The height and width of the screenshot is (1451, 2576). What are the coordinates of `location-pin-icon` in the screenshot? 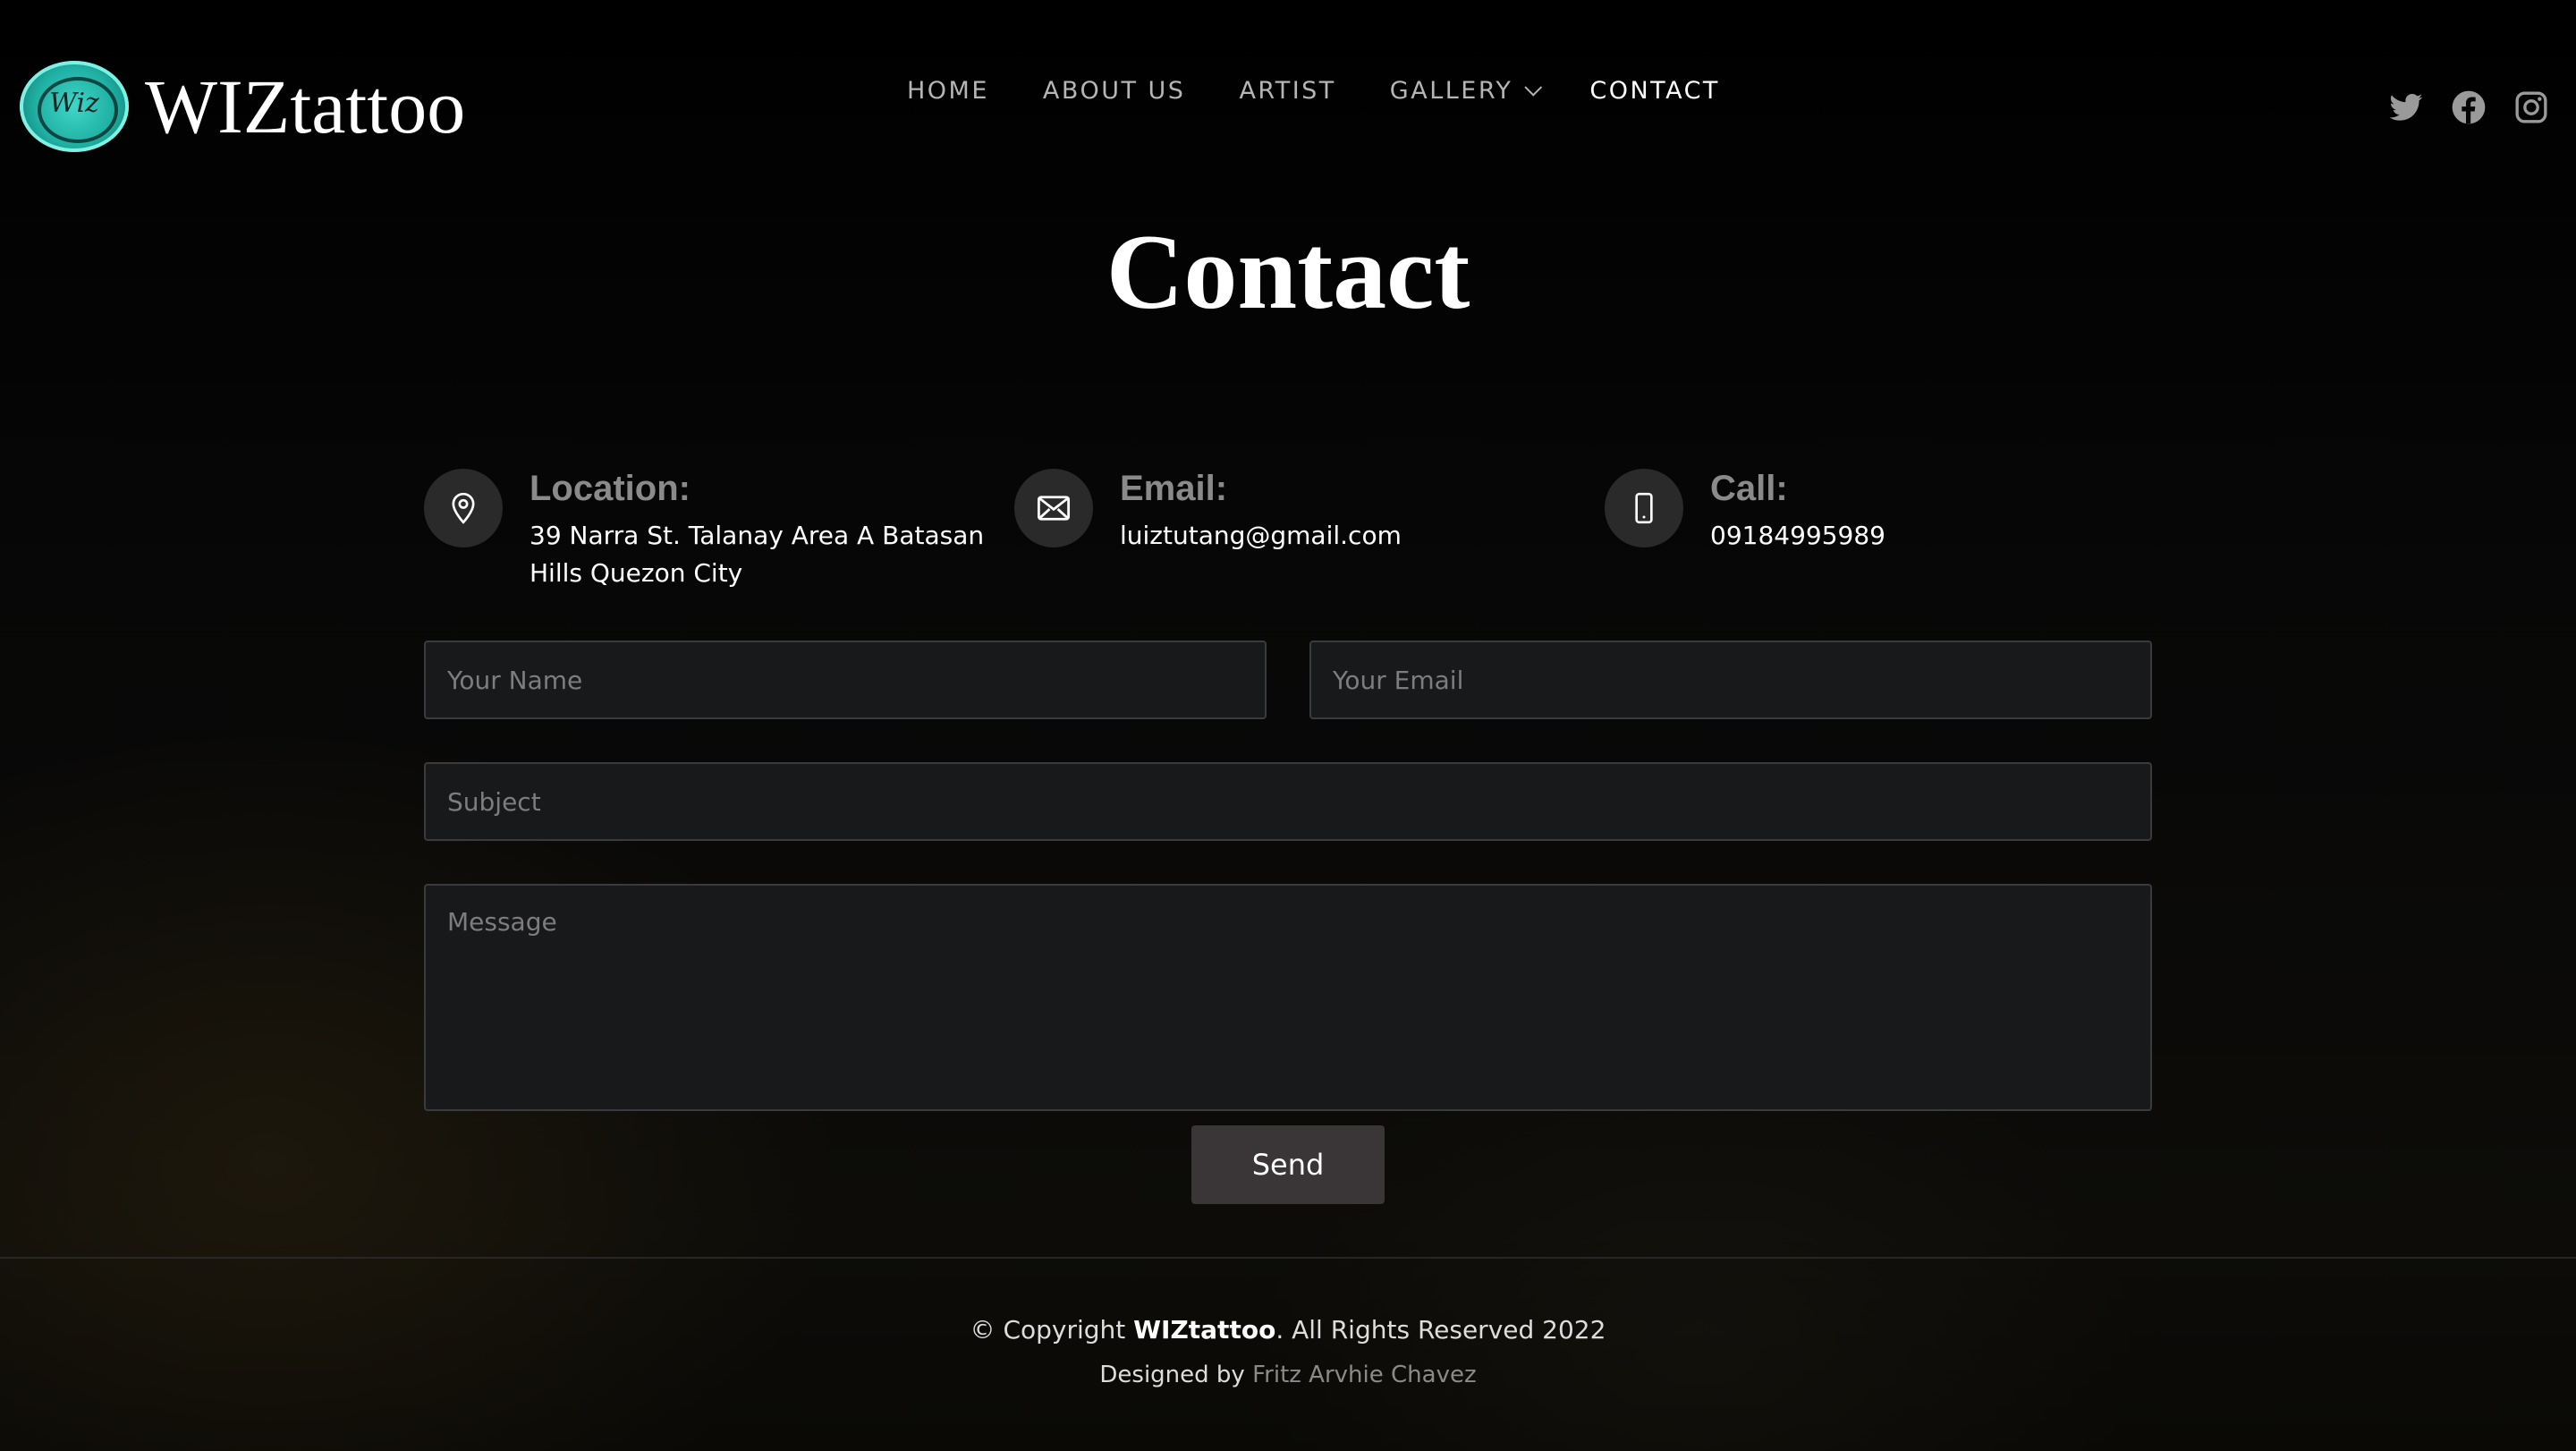 It's located at (463, 508).